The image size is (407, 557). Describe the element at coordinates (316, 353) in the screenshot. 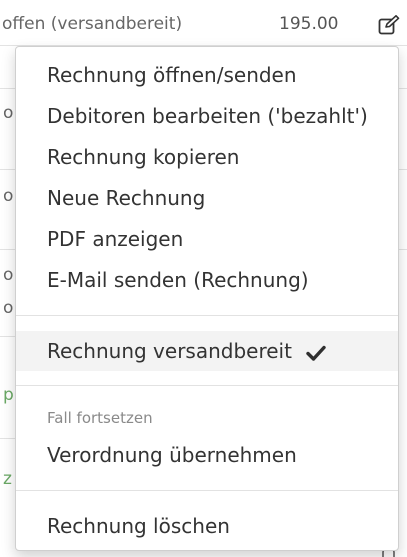

I see `checkmark-icon` at that location.